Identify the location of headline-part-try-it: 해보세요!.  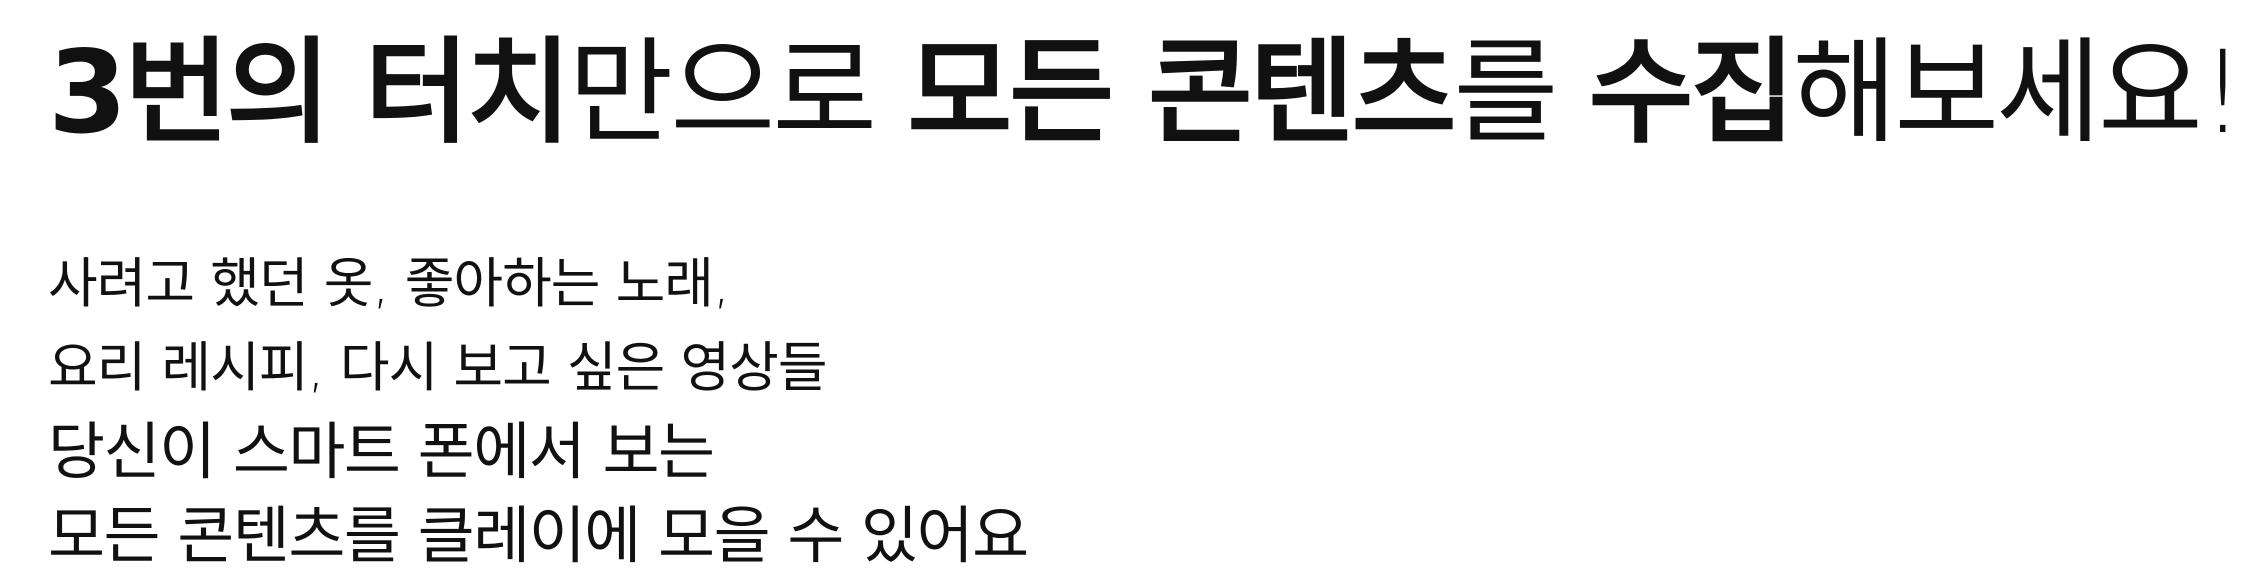
(2018, 92).